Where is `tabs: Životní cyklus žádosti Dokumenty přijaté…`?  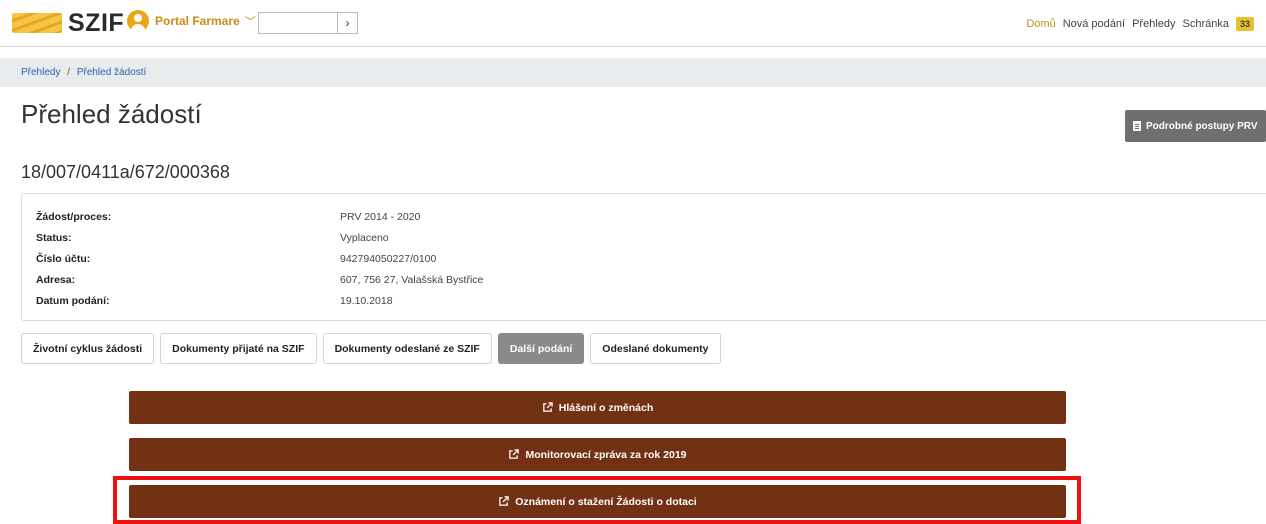 tabs: Životní cyklus žádosti Dokumenty přijaté… is located at coordinates (374, 348).